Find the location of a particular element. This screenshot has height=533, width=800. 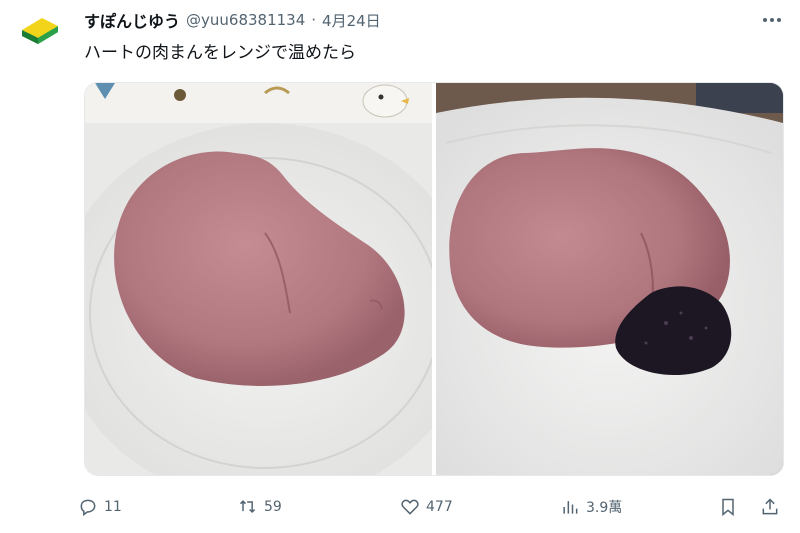

avatar is located at coordinates (40, 30).